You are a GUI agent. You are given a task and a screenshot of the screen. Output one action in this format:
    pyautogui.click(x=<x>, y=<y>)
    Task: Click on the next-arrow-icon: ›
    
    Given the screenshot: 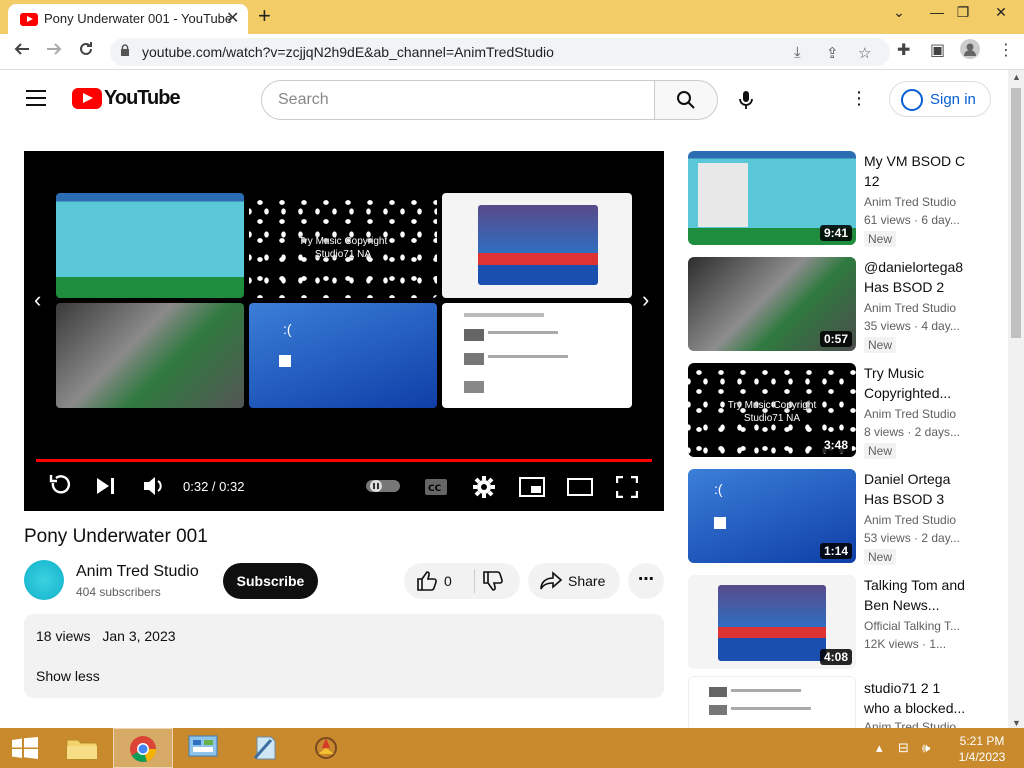 What is the action you would take?
    pyautogui.click(x=645, y=300)
    